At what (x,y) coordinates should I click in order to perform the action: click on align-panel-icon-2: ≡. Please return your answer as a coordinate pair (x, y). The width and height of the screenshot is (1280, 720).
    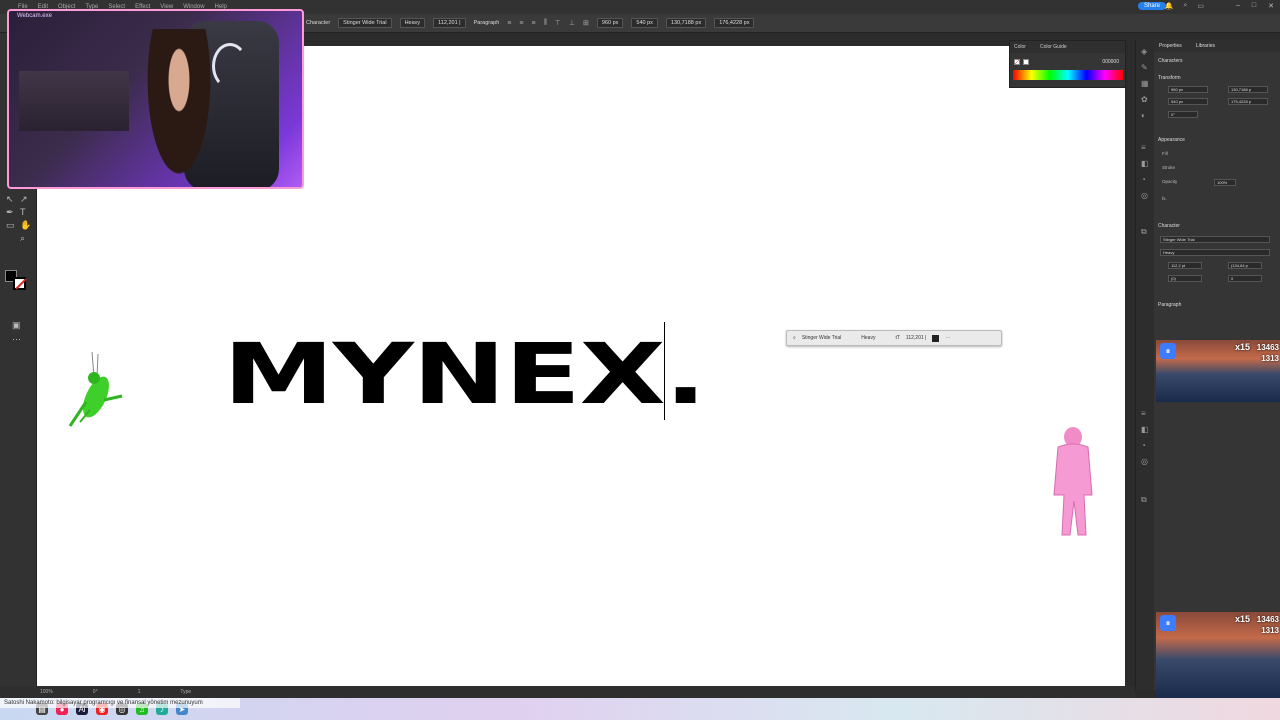
    Looking at the image, I should click on (1143, 414).